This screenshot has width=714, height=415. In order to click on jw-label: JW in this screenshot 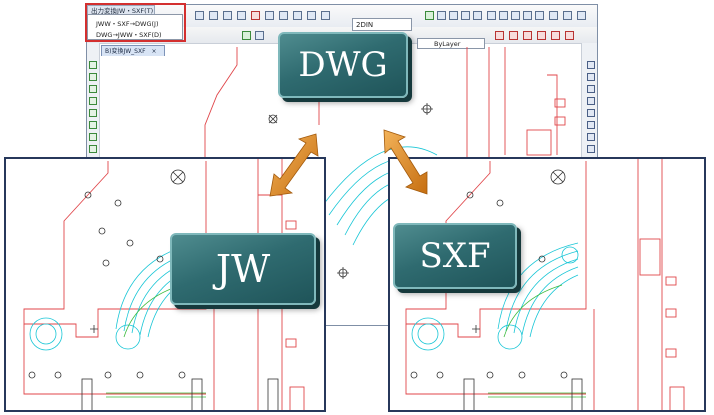, I will do `click(243, 269)`.